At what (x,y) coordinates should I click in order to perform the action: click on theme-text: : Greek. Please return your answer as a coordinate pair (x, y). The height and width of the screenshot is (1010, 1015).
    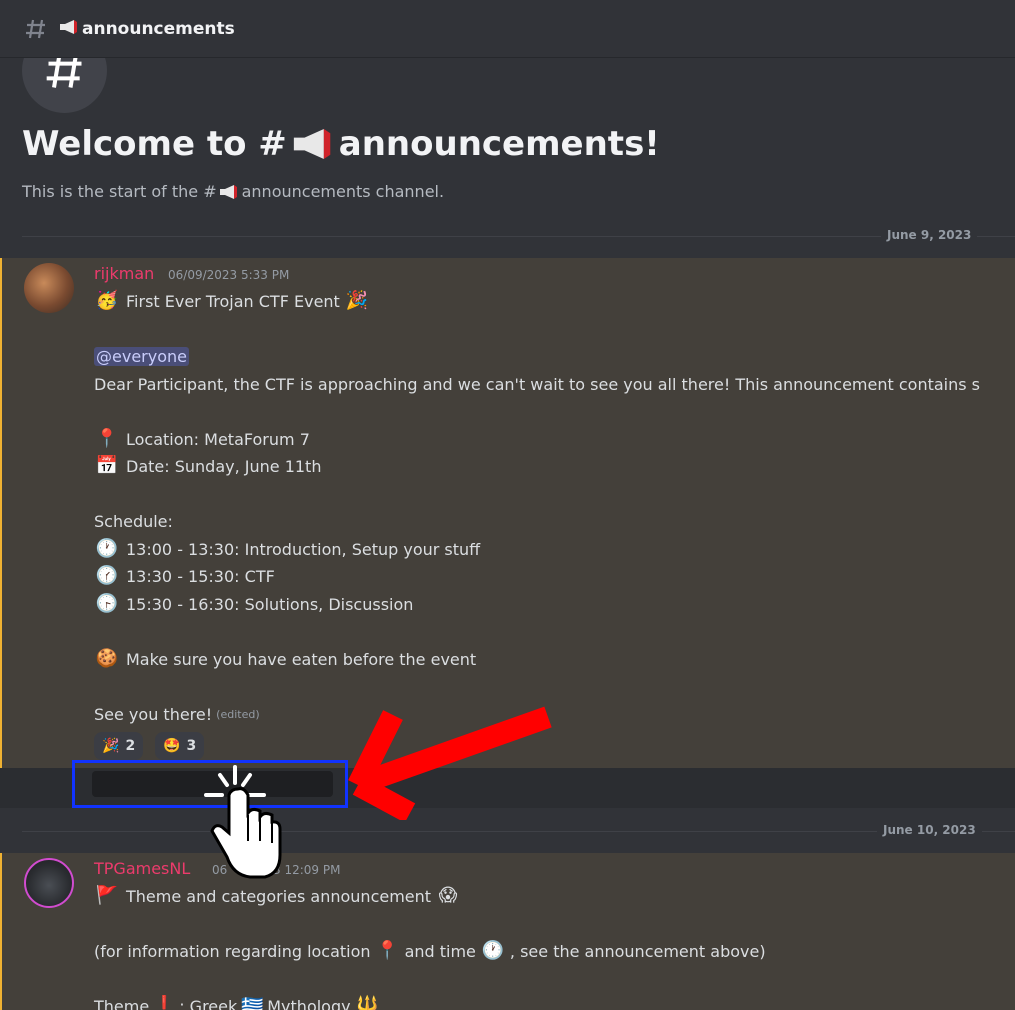
    Looking at the image, I should click on (208, 1003).